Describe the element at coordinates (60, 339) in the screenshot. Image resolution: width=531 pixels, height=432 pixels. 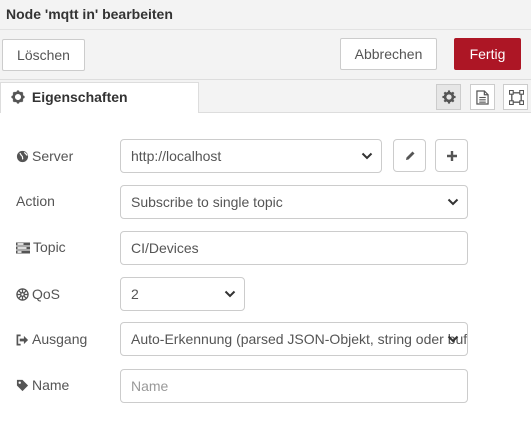
I see `output-label-text: Ausgang` at that location.